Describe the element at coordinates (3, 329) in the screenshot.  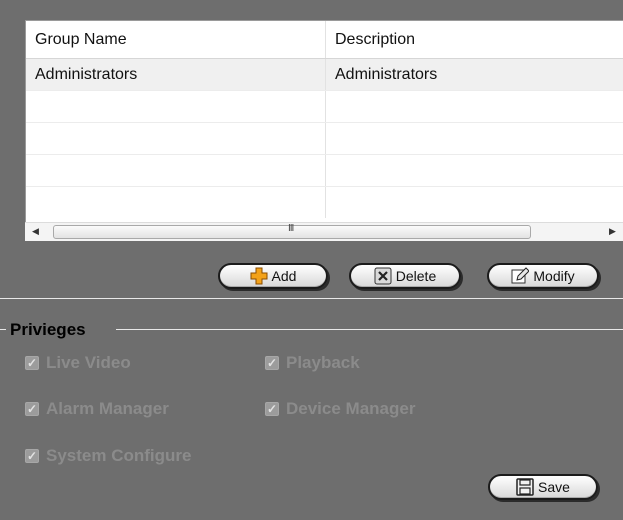
I see `fieldset-border-left` at that location.